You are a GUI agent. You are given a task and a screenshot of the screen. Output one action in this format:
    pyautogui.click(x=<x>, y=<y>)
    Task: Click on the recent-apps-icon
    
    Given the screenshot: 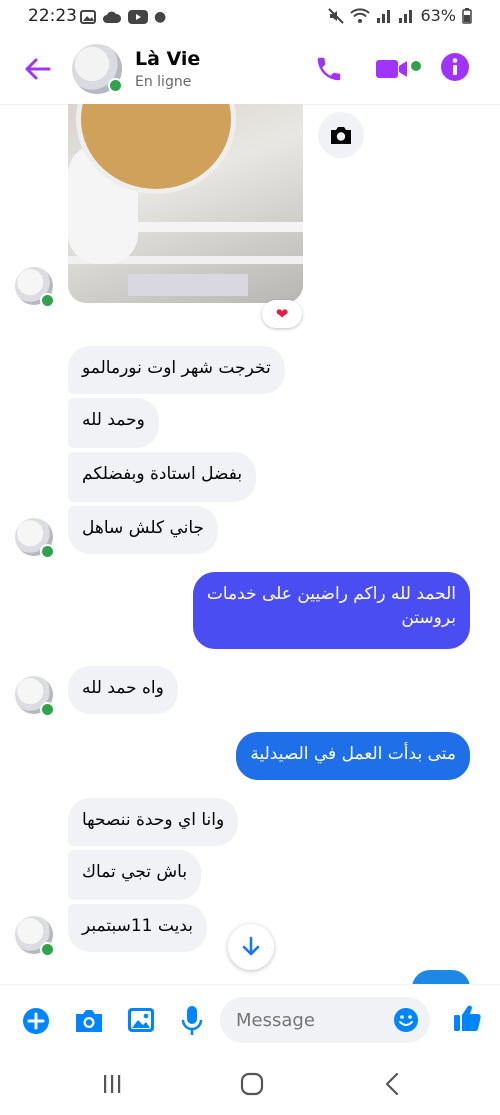 What is the action you would take?
    pyautogui.click(x=112, y=1084)
    